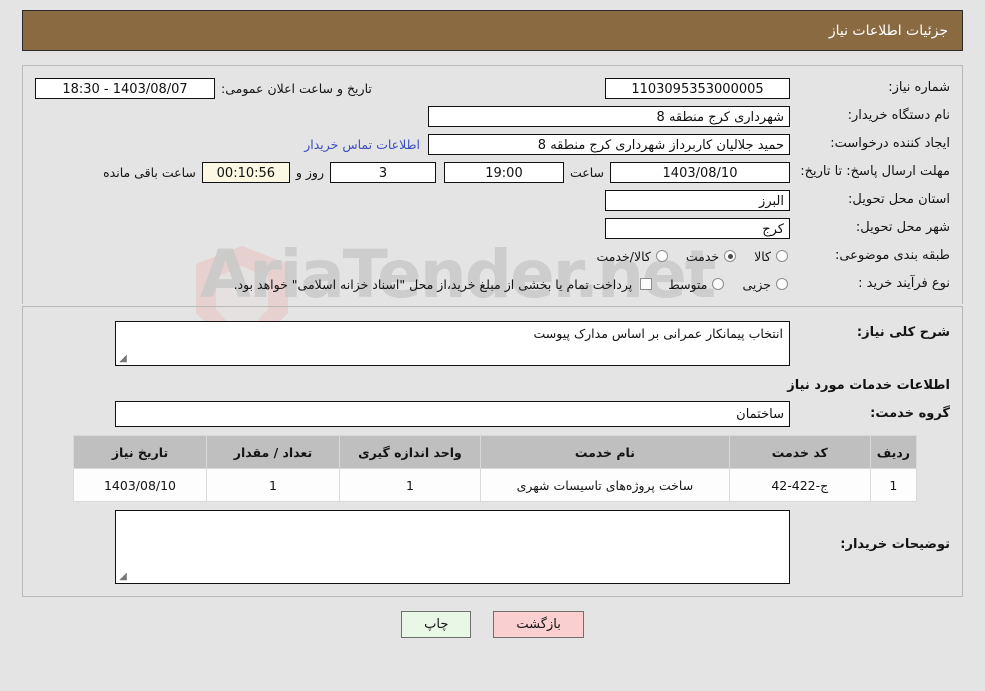  Describe the element at coordinates (125, 88) in the screenshot. I see `public-announce-field: 1403/08/07 - 18:30` at that location.